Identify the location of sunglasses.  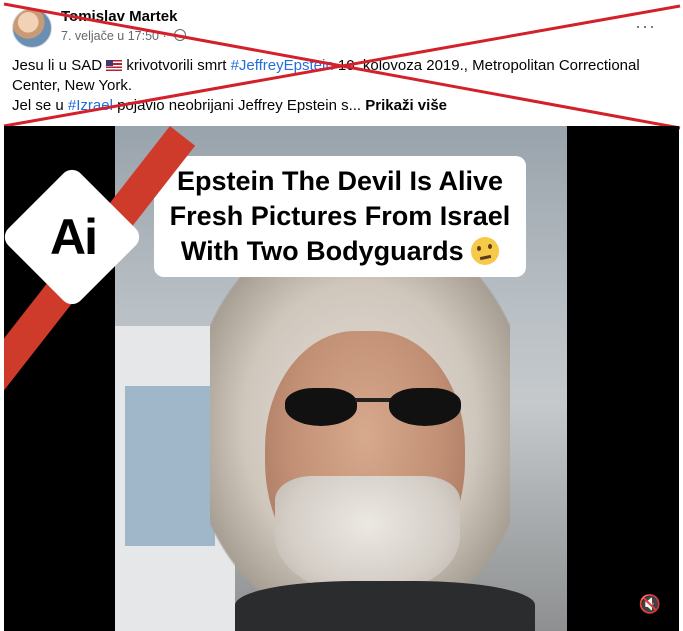
(375, 409).